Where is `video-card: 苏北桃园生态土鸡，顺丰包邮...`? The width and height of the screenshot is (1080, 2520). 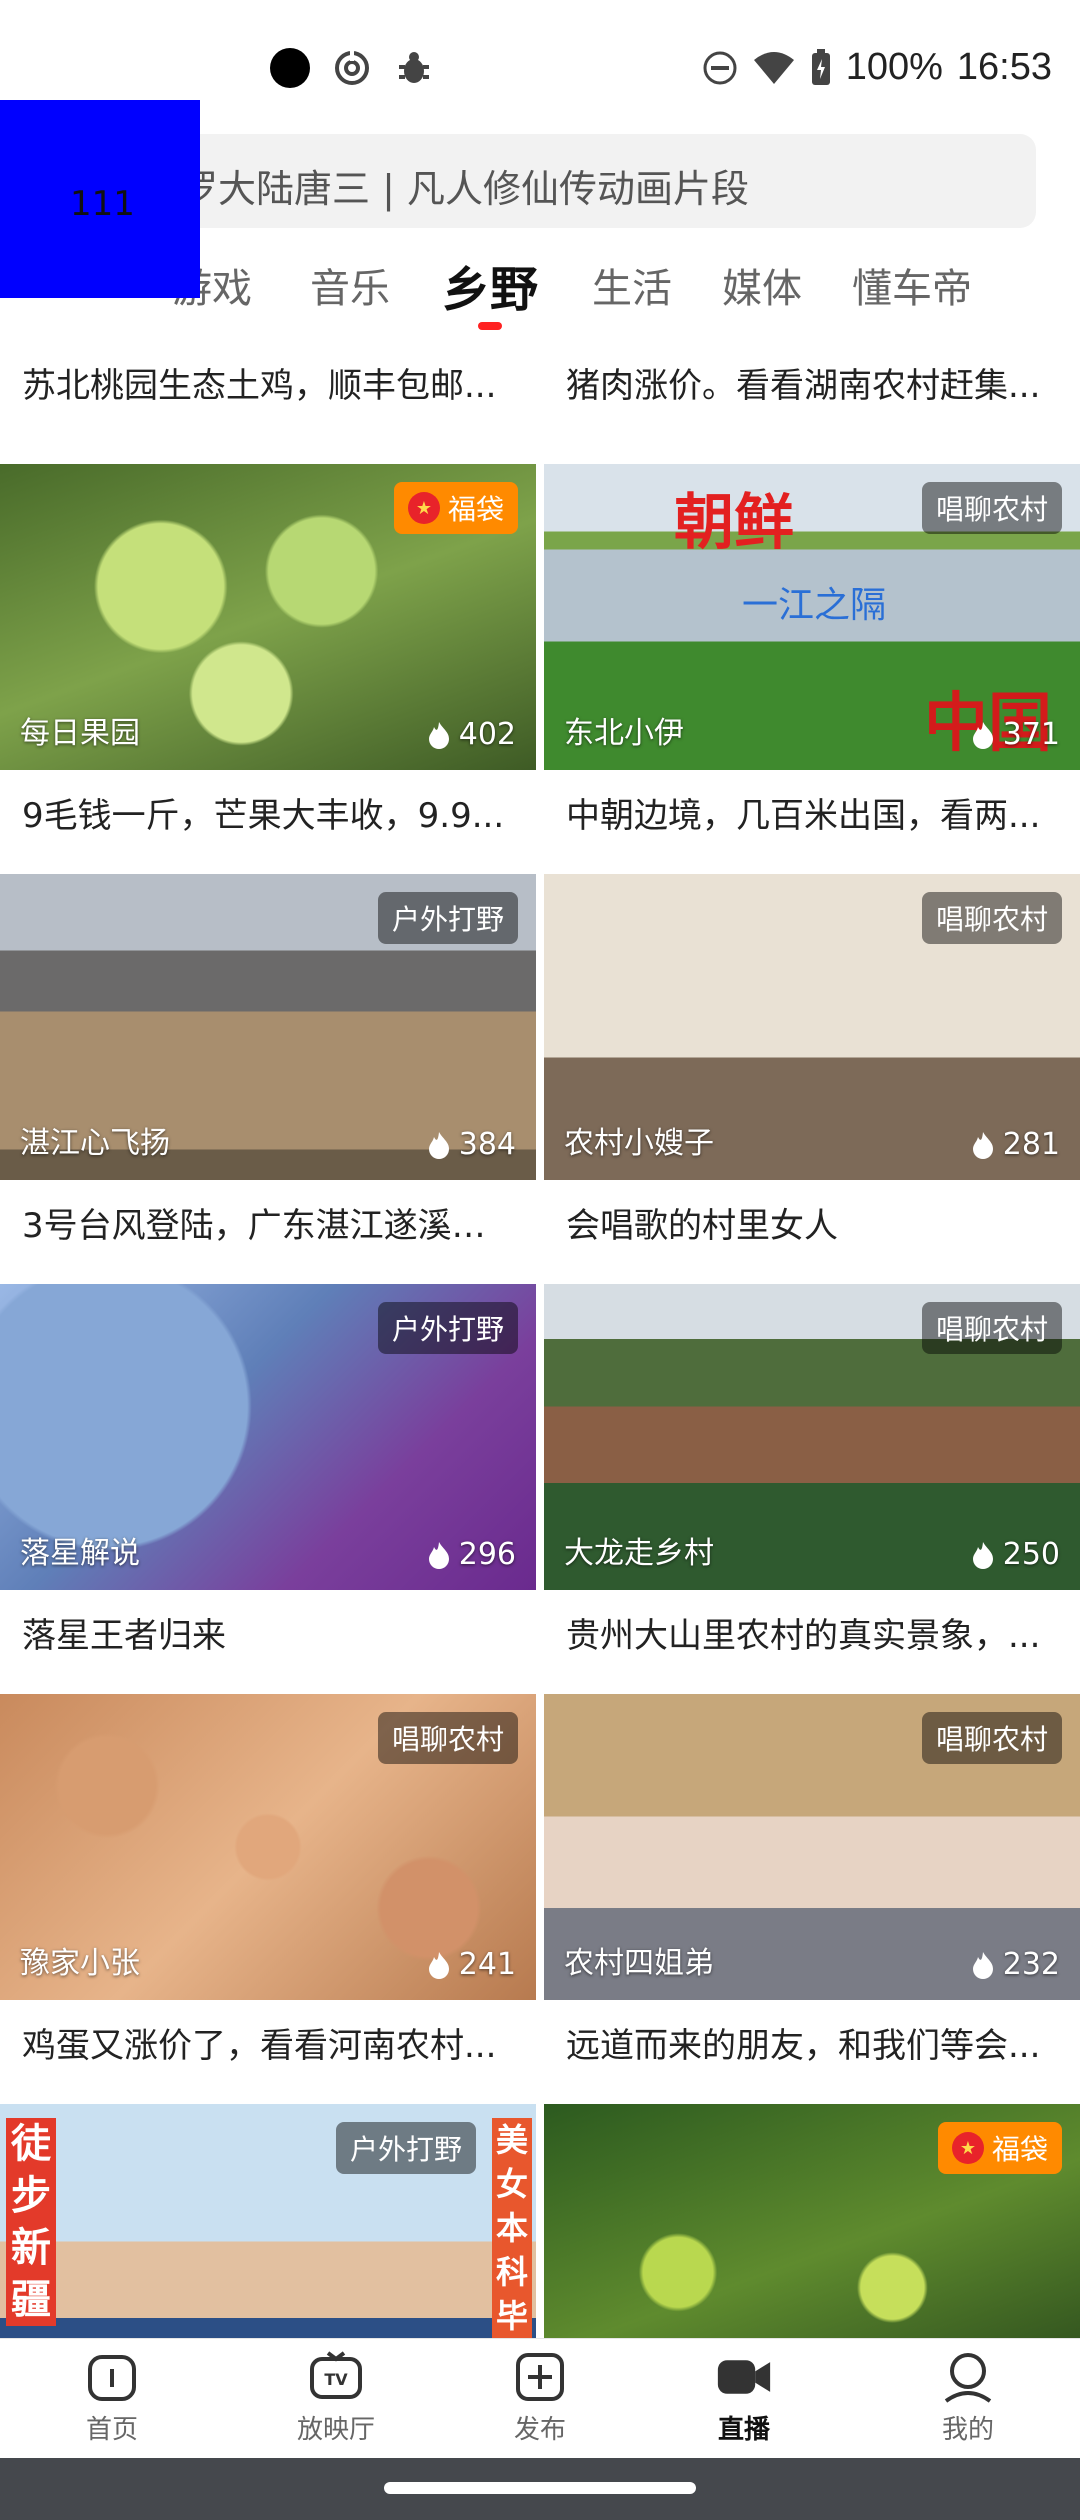 video-card: 苏北桃园生态土鸡，顺丰包邮... is located at coordinates (268, 392).